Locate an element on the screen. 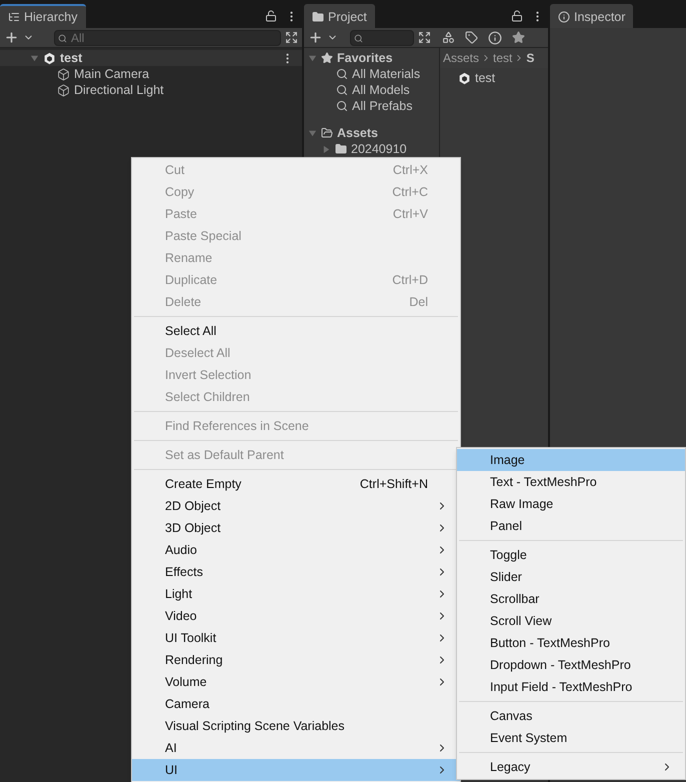 The image size is (686, 782). menu-item: Video is located at coordinates (296, 616).